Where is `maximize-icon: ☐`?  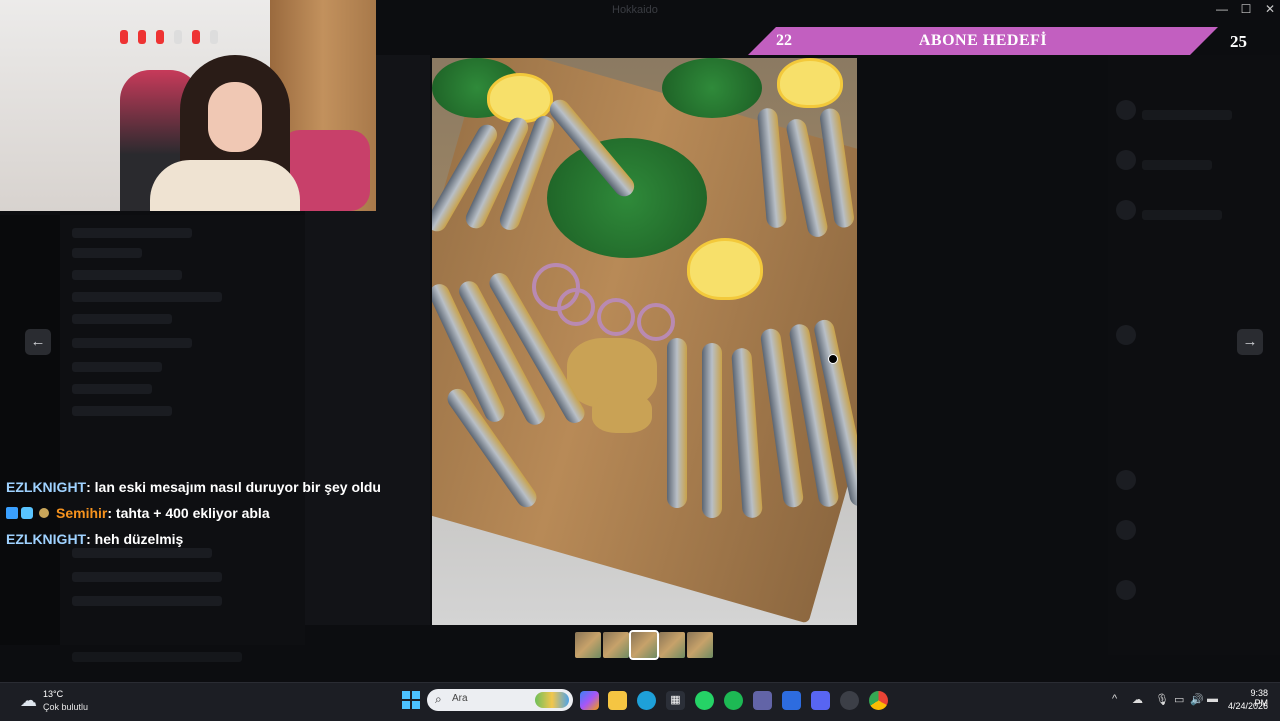 maximize-icon: ☐ is located at coordinates (1246, 9).